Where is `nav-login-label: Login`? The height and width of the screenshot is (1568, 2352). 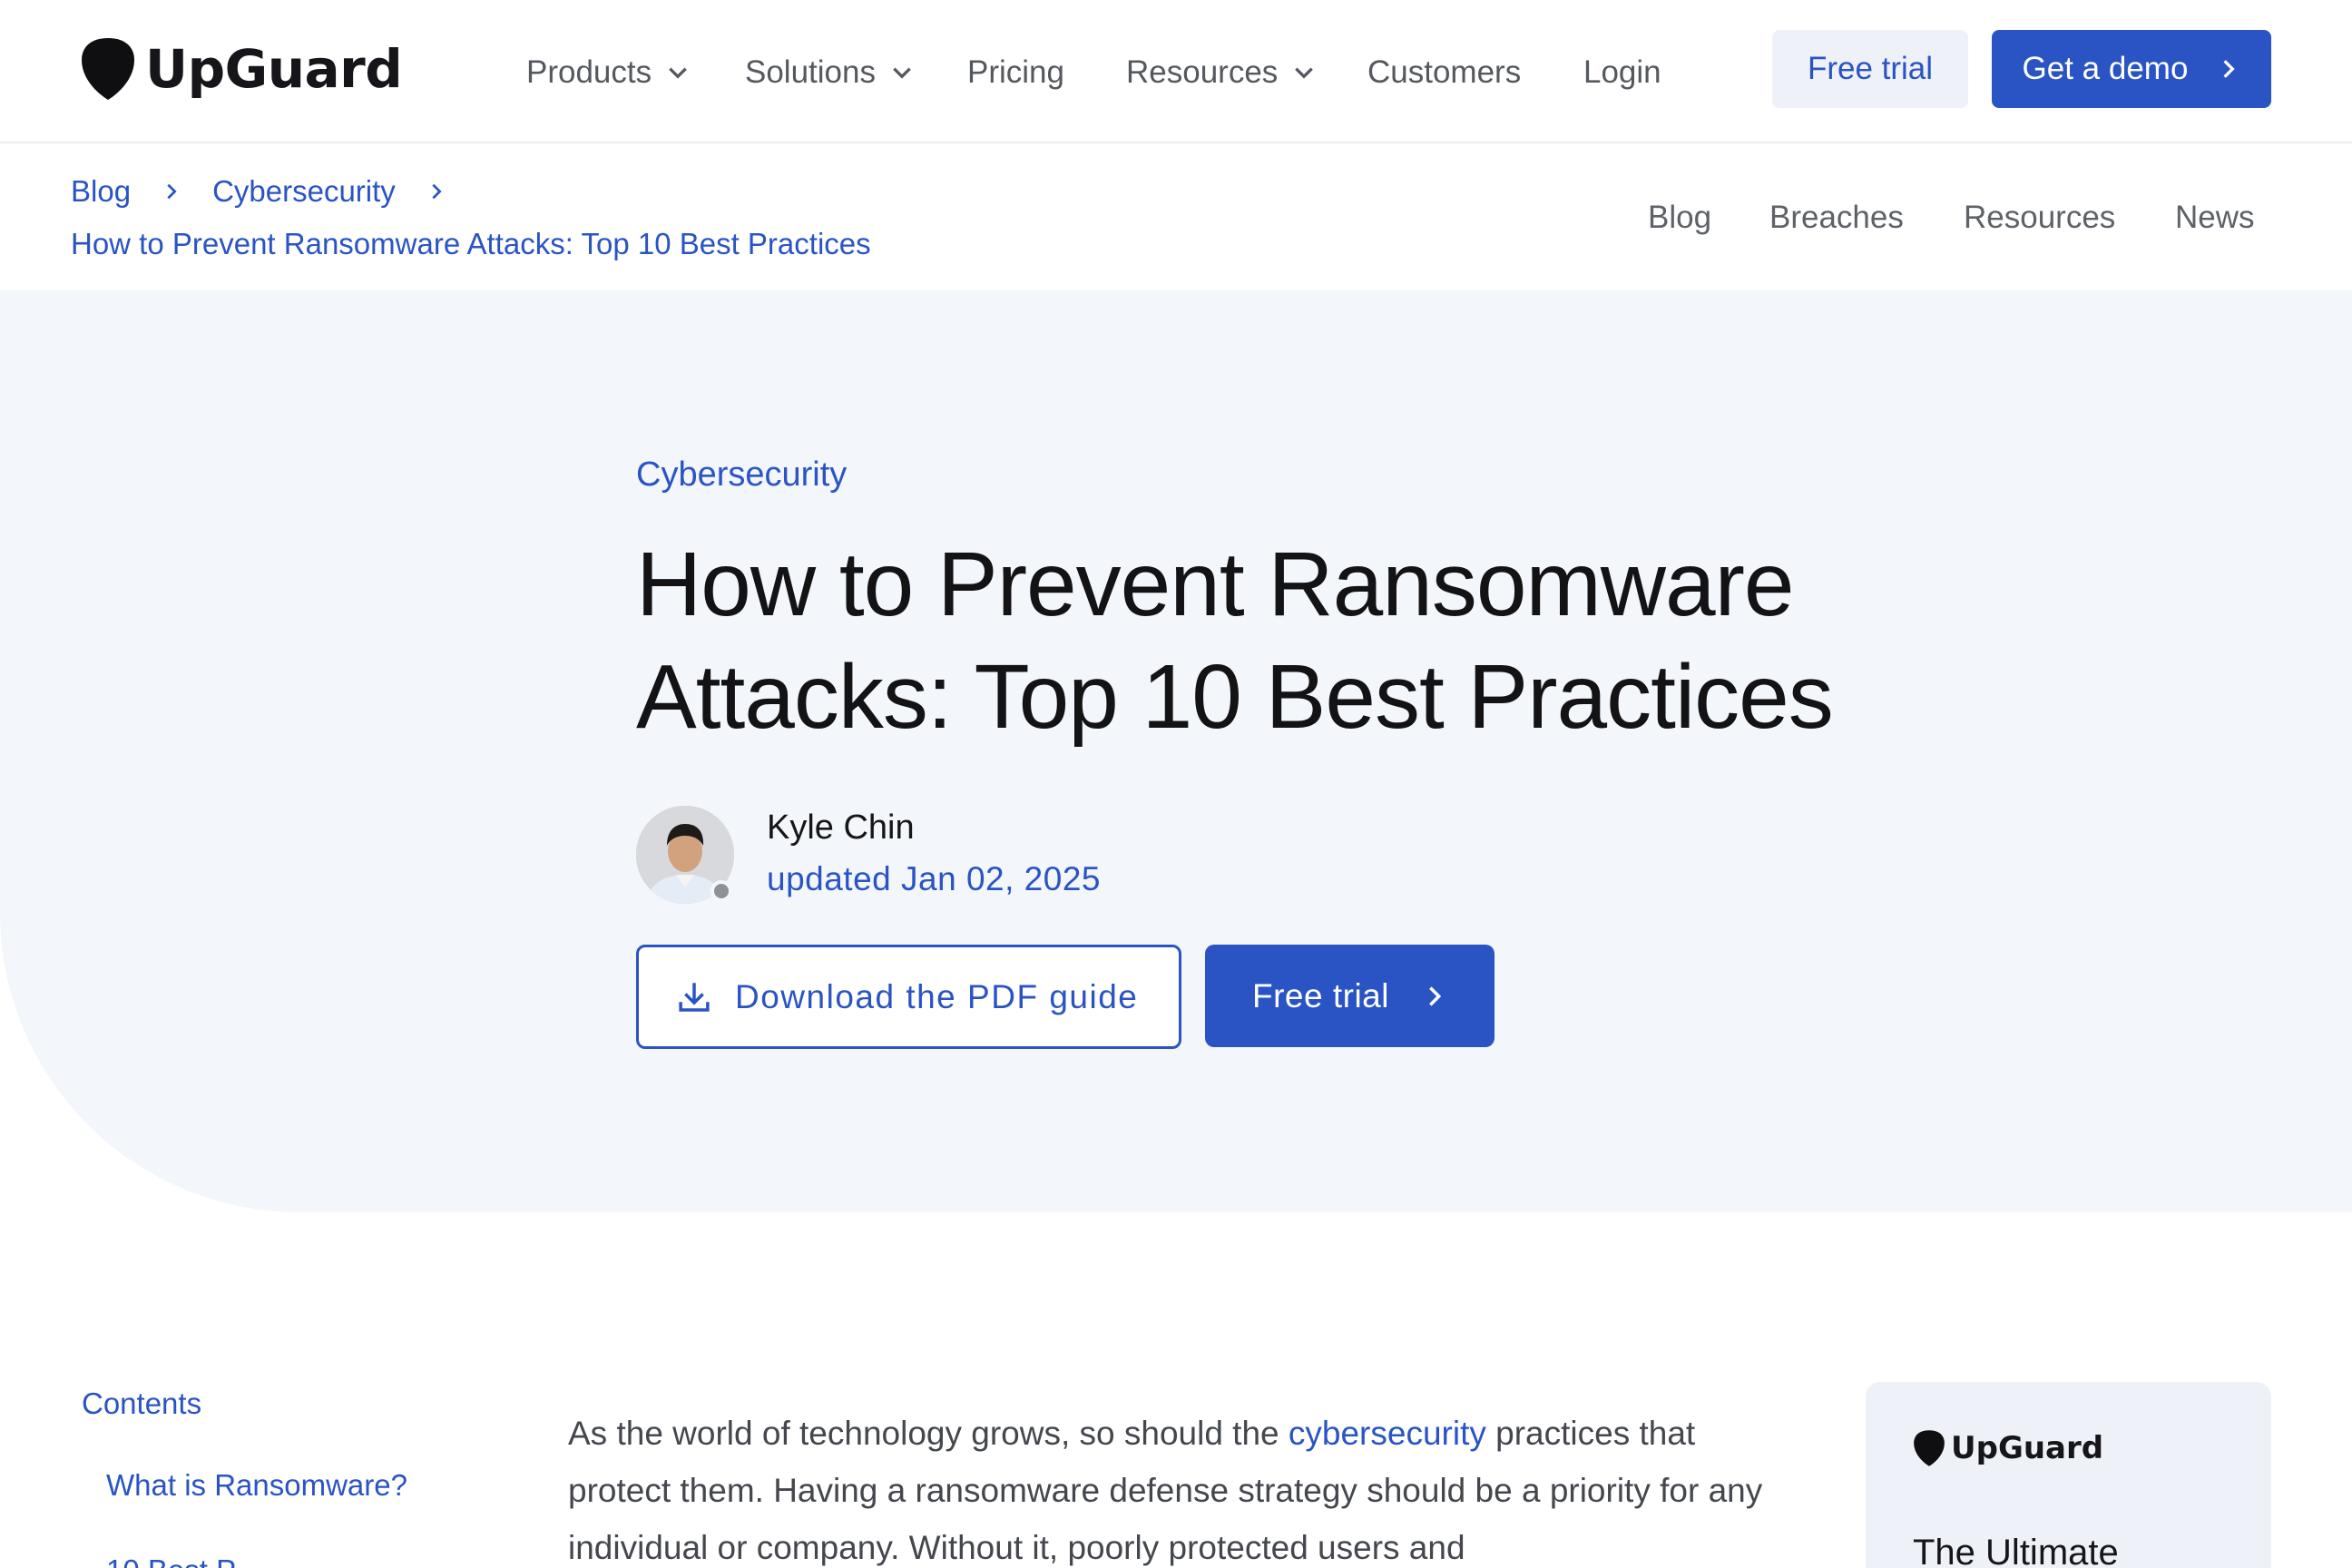
nav-login-label: Login is located at coordinates (1622, 72).